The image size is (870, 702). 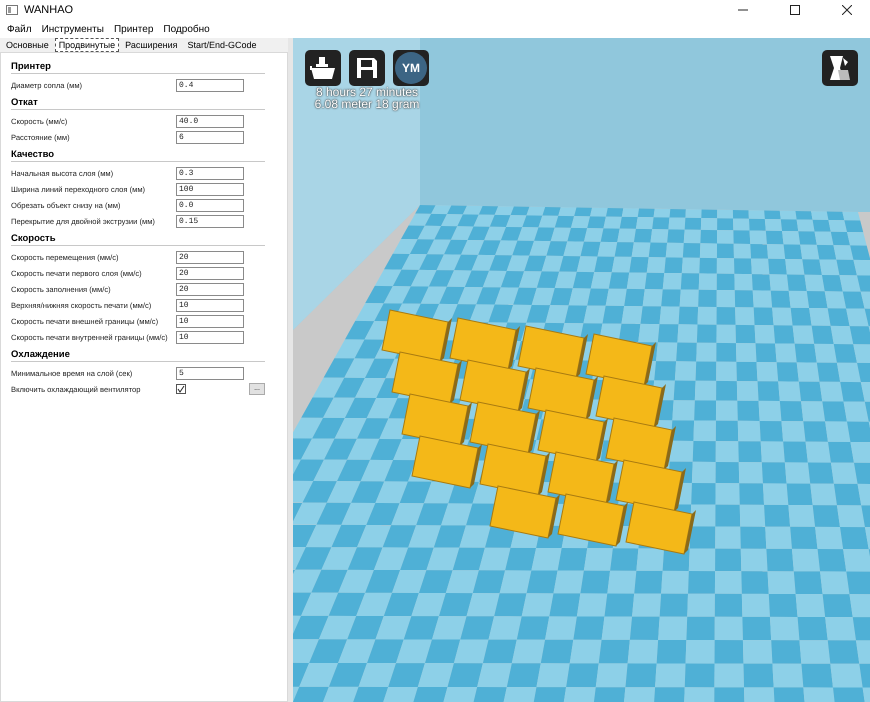 I want to click on section-heading: Охлаждение, so click(x=41, y=354).